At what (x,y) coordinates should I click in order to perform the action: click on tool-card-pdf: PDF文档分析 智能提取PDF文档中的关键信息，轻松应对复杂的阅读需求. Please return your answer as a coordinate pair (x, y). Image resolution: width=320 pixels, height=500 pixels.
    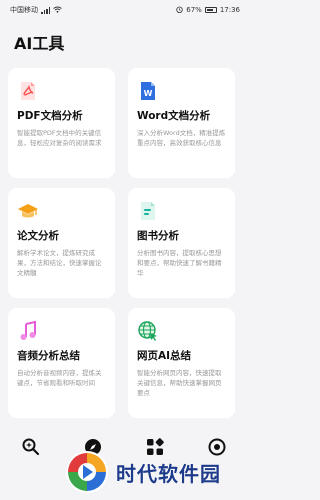
    Looking at the image, I should click on (61, 123).